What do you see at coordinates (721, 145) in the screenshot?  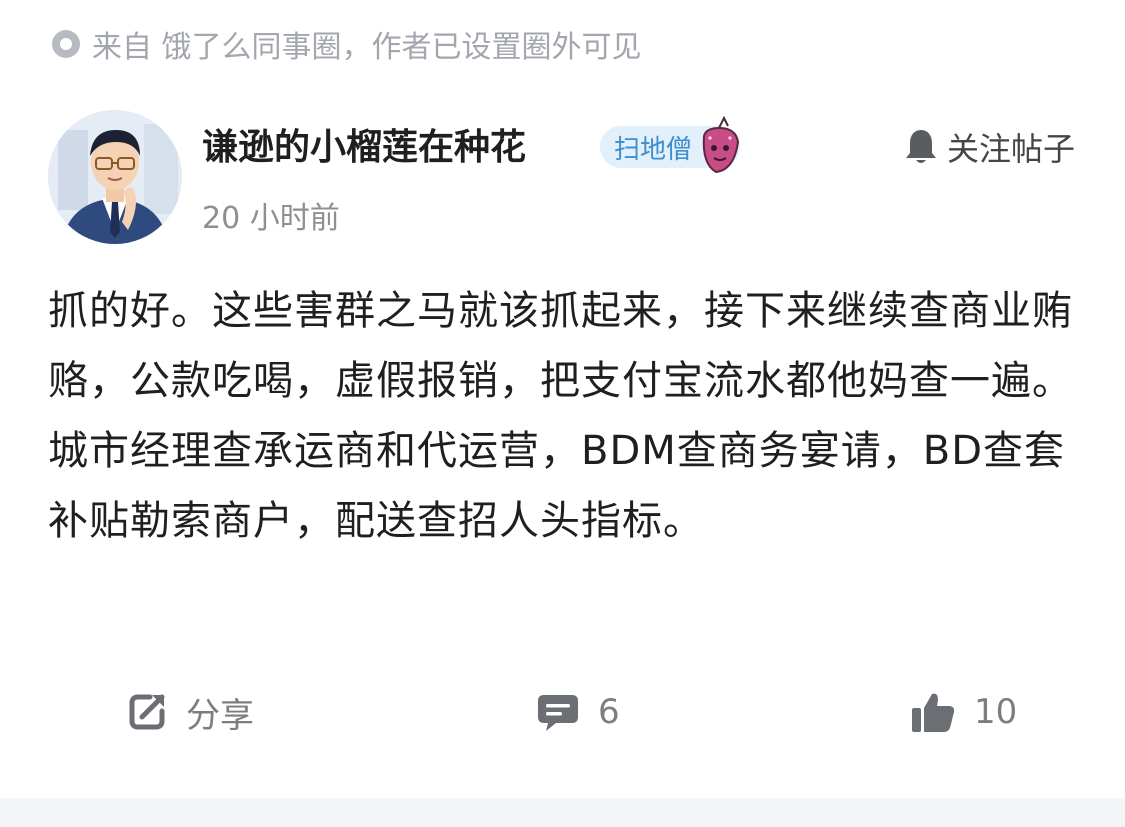 I see `durian-mascot-icon` at bounding box center [721, 145].